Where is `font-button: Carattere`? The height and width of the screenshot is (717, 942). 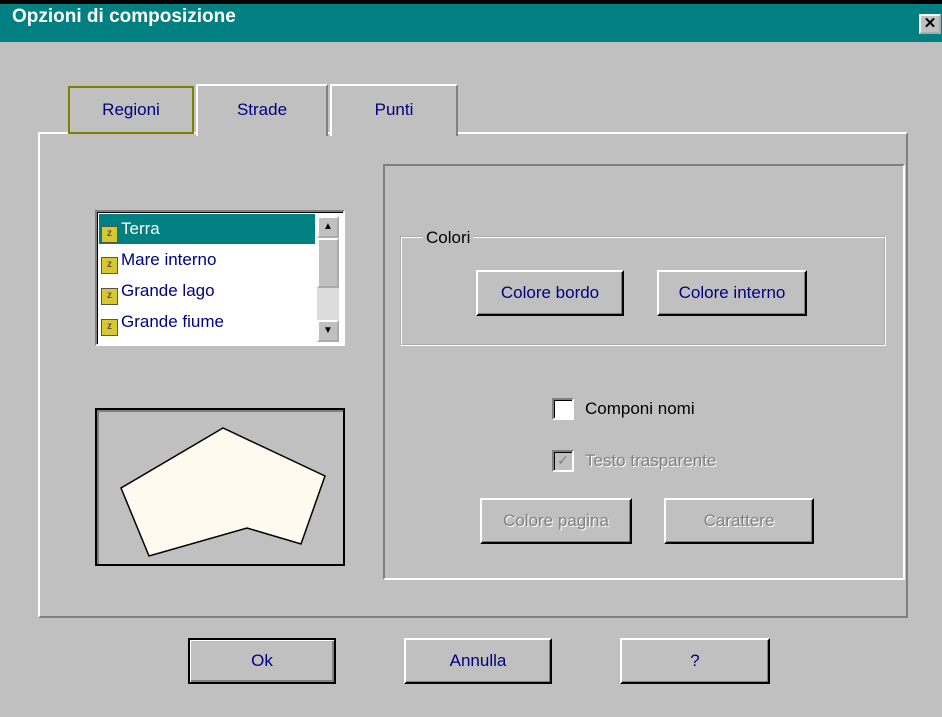 font-button: Carattere is located at coordinates (739, 521).